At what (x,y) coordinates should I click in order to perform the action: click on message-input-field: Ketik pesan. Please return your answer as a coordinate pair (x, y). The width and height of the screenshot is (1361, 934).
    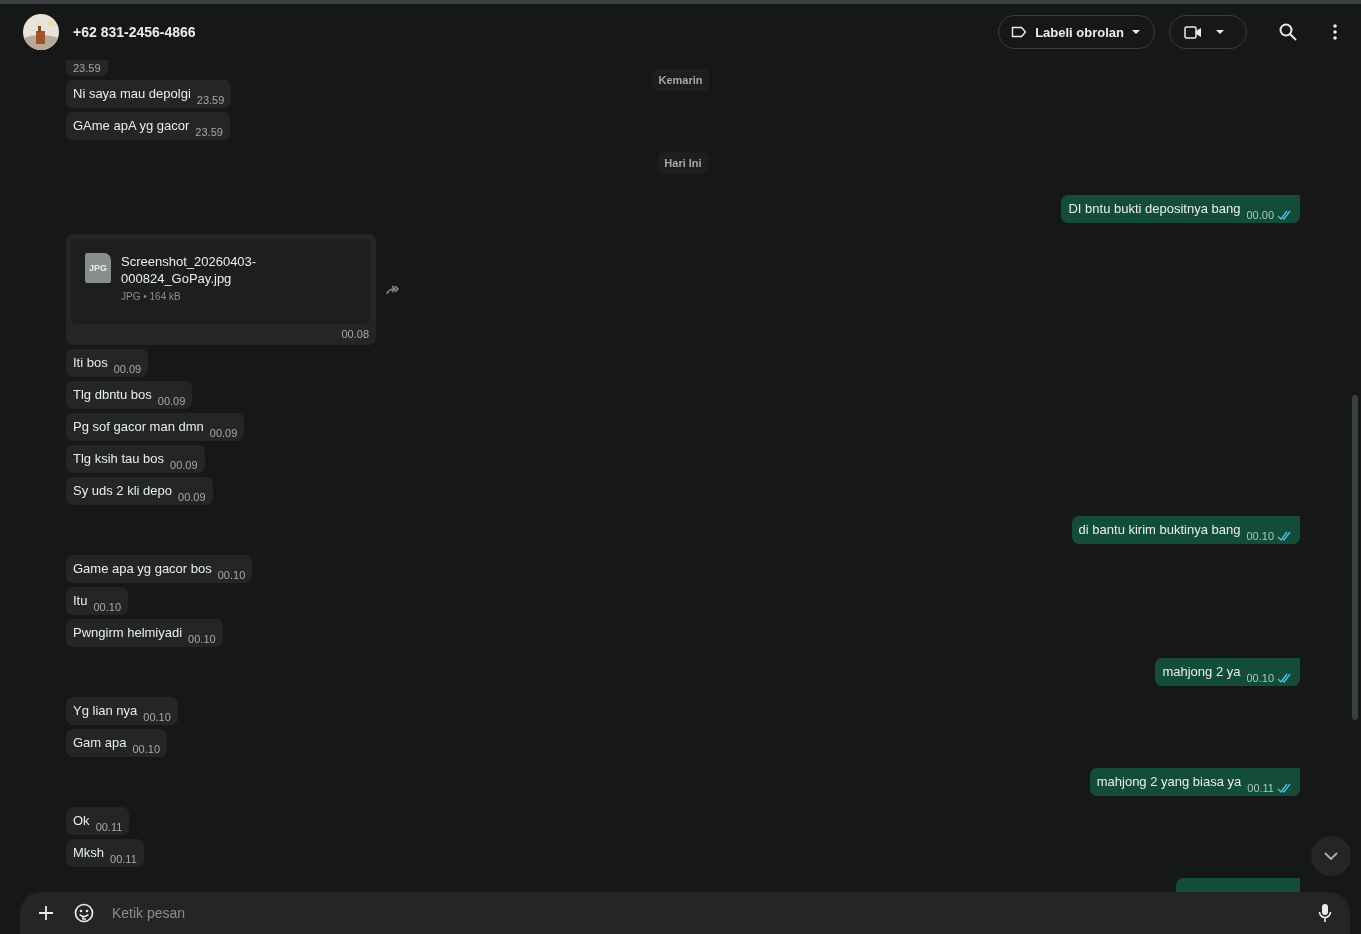
    Looking at the image, I should click on (706, 913).